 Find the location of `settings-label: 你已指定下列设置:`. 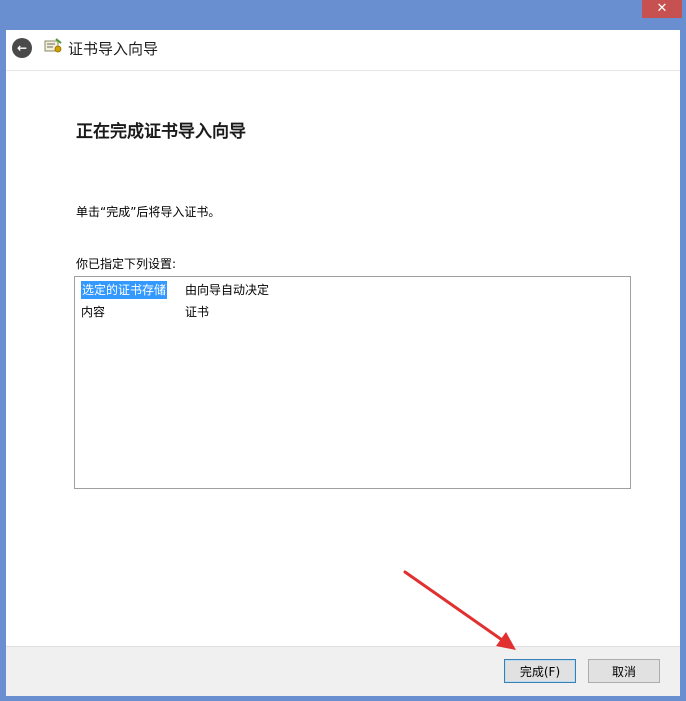

settings-label: 你已指定下列设置: is located at coordinates (126, 264).